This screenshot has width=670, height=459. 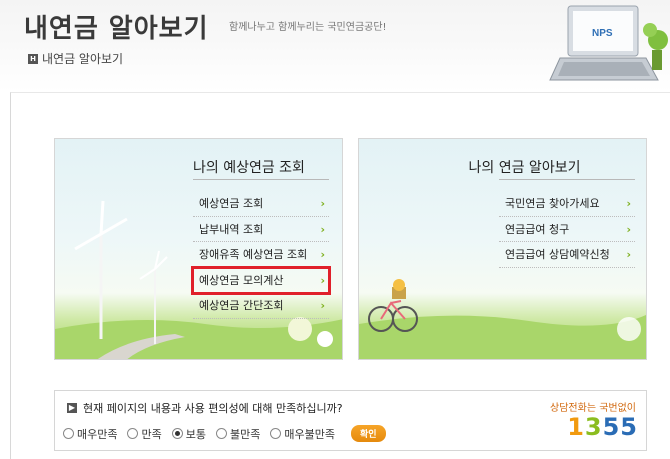 I want to click on option-very-dissatisfied: 매우불만족, so click(x=302, y=434).